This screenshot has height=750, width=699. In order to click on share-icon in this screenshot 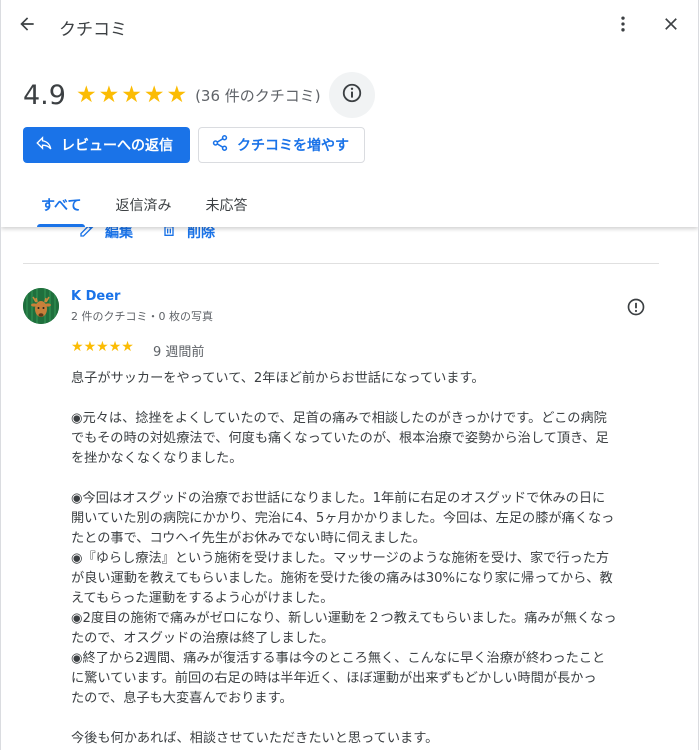, I will do `click(220, 145)`.